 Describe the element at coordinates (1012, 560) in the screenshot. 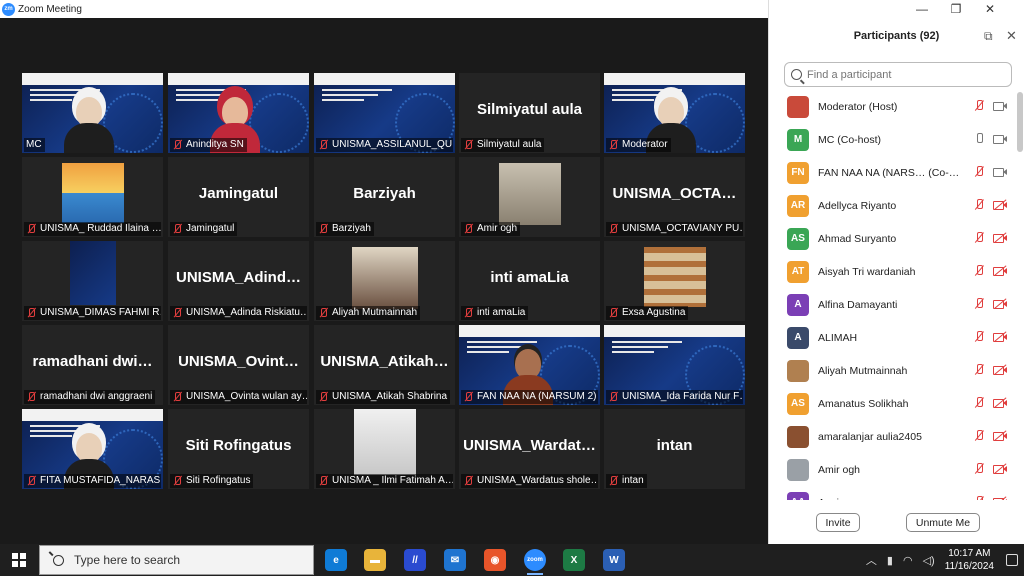

I see `notification-icon` at that location.